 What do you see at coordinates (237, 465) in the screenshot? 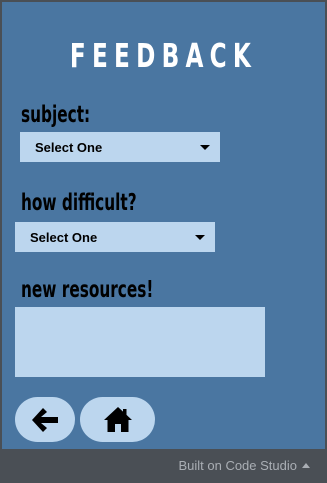
I see `footer-label: Built on Code Studio` at bounding box center [237, 465].